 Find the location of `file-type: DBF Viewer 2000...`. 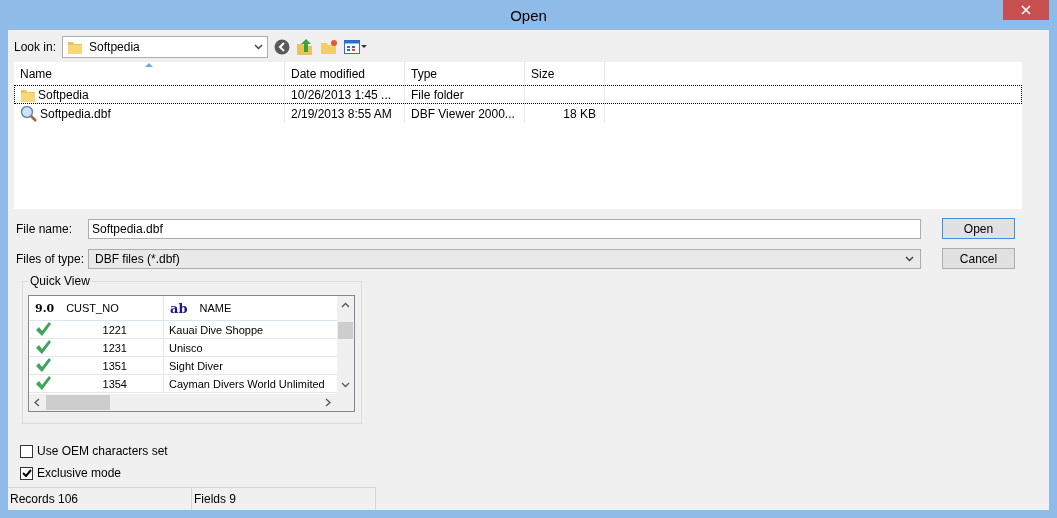

file-type: DBF Viewer 2000... is located at coordinates (463, 113).